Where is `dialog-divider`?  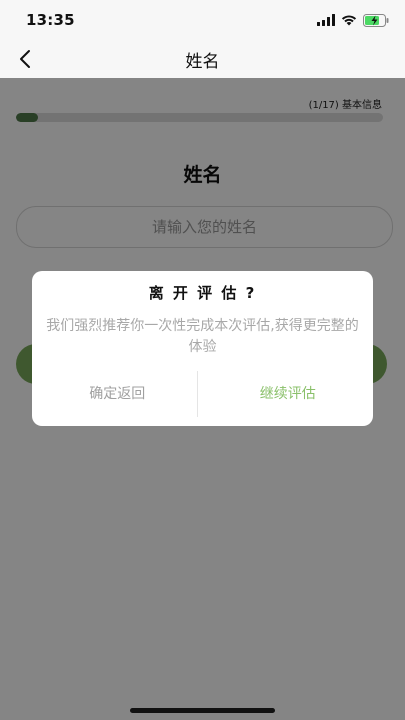
dialog-divider is located at coordinates (197, 394).